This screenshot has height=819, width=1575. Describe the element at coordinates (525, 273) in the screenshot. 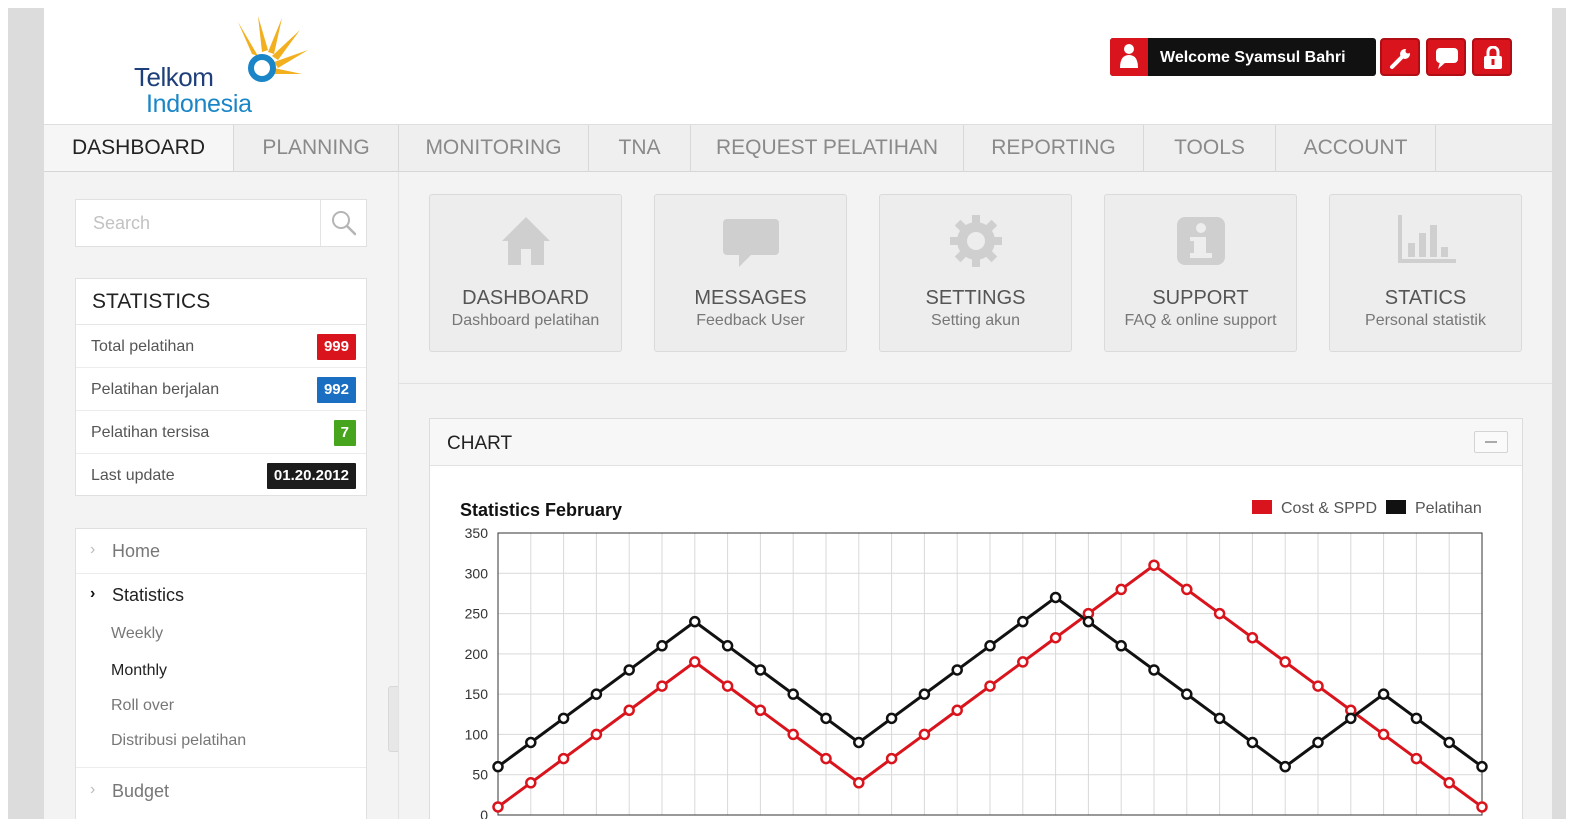

I see `tile-dashboard: DASHBOARD Dashboard pelatihan` at that location.